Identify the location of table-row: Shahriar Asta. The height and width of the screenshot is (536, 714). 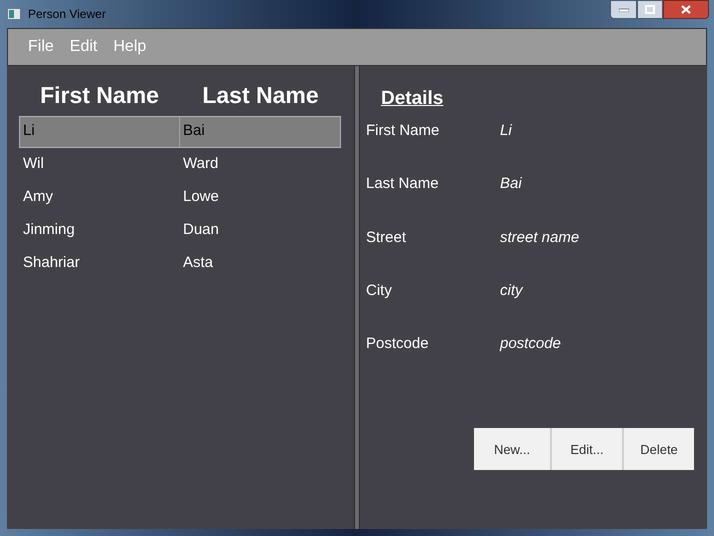
(180, 263).